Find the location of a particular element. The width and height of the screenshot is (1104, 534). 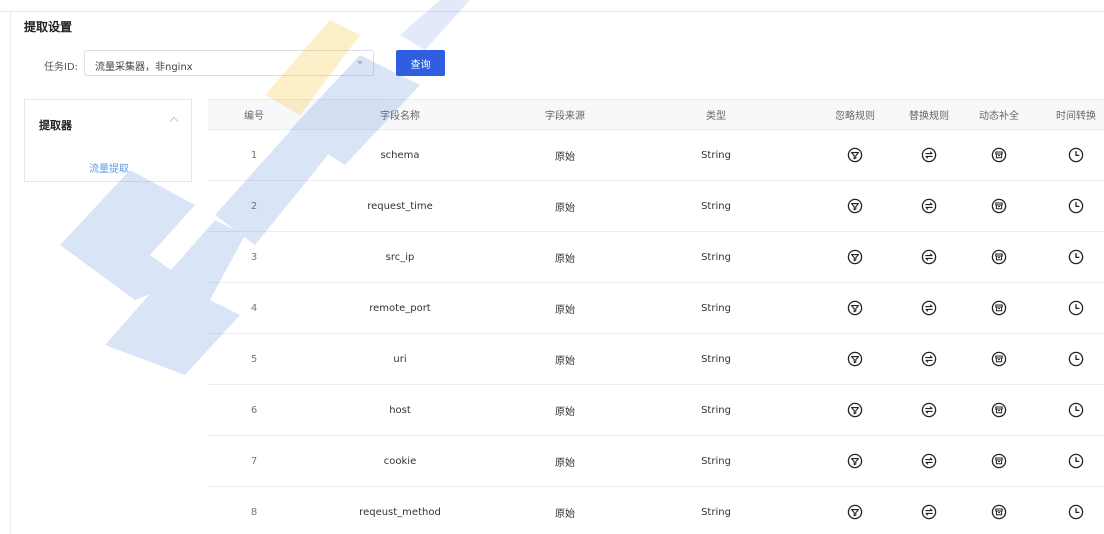

table-row: 7 cookie 原始 String is located at coordinates (656, 461).